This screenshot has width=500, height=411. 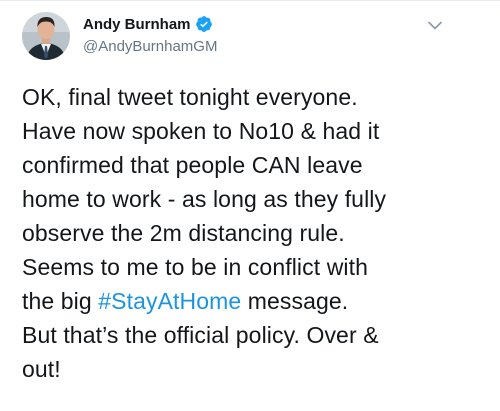 What do you see at coordinates (41, 369) in the screenshot?
I see `tweet-text-segment: out!` at bounding box center [41, 369].